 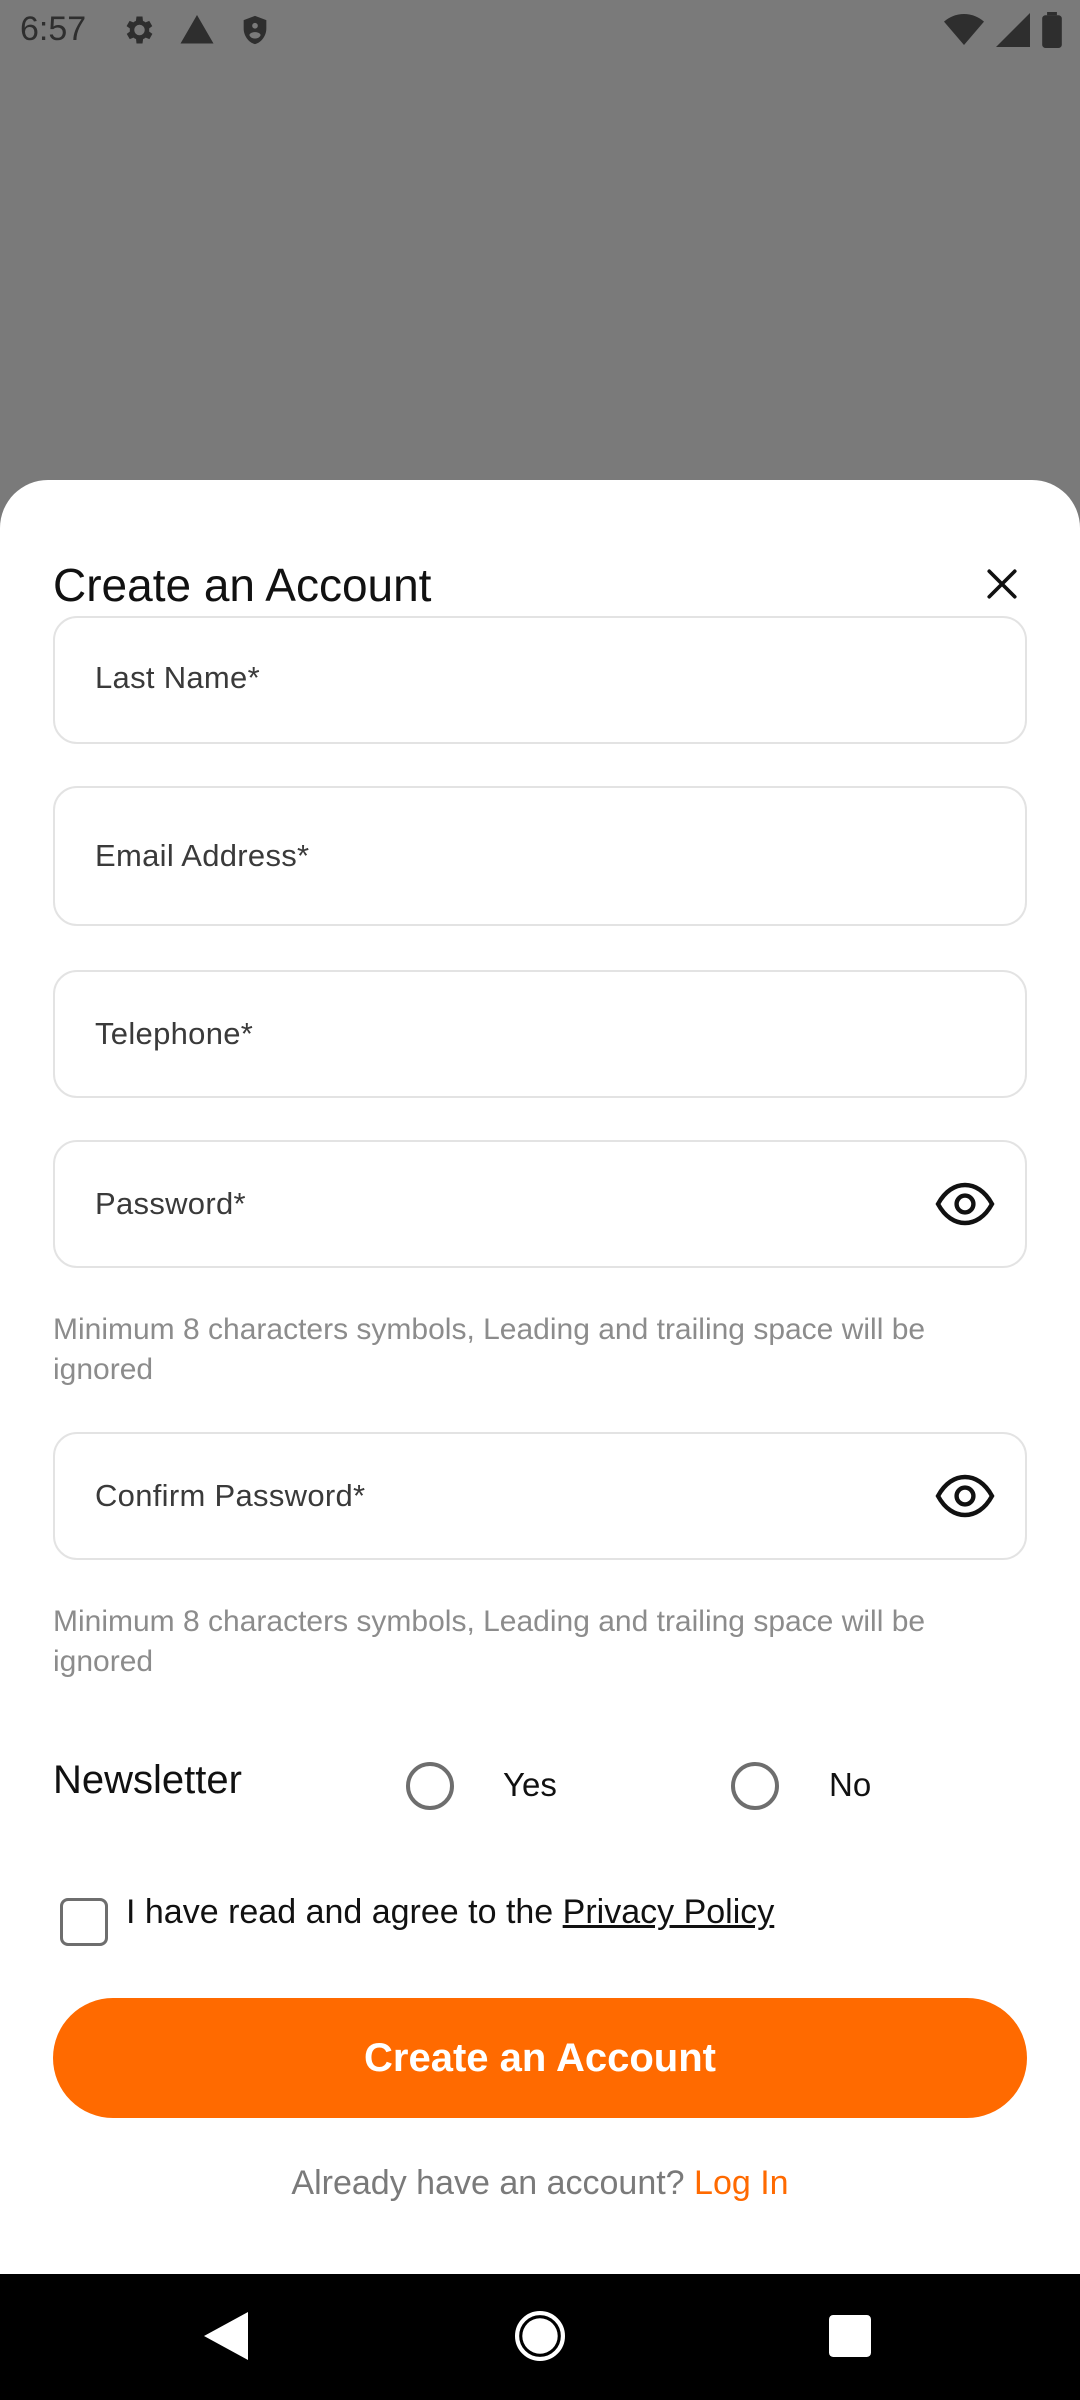 What do you see at coordinates (540, 2058) in the screenshot?
I see `create-account-button: Create an Account` at bounding box center [540, 2058].